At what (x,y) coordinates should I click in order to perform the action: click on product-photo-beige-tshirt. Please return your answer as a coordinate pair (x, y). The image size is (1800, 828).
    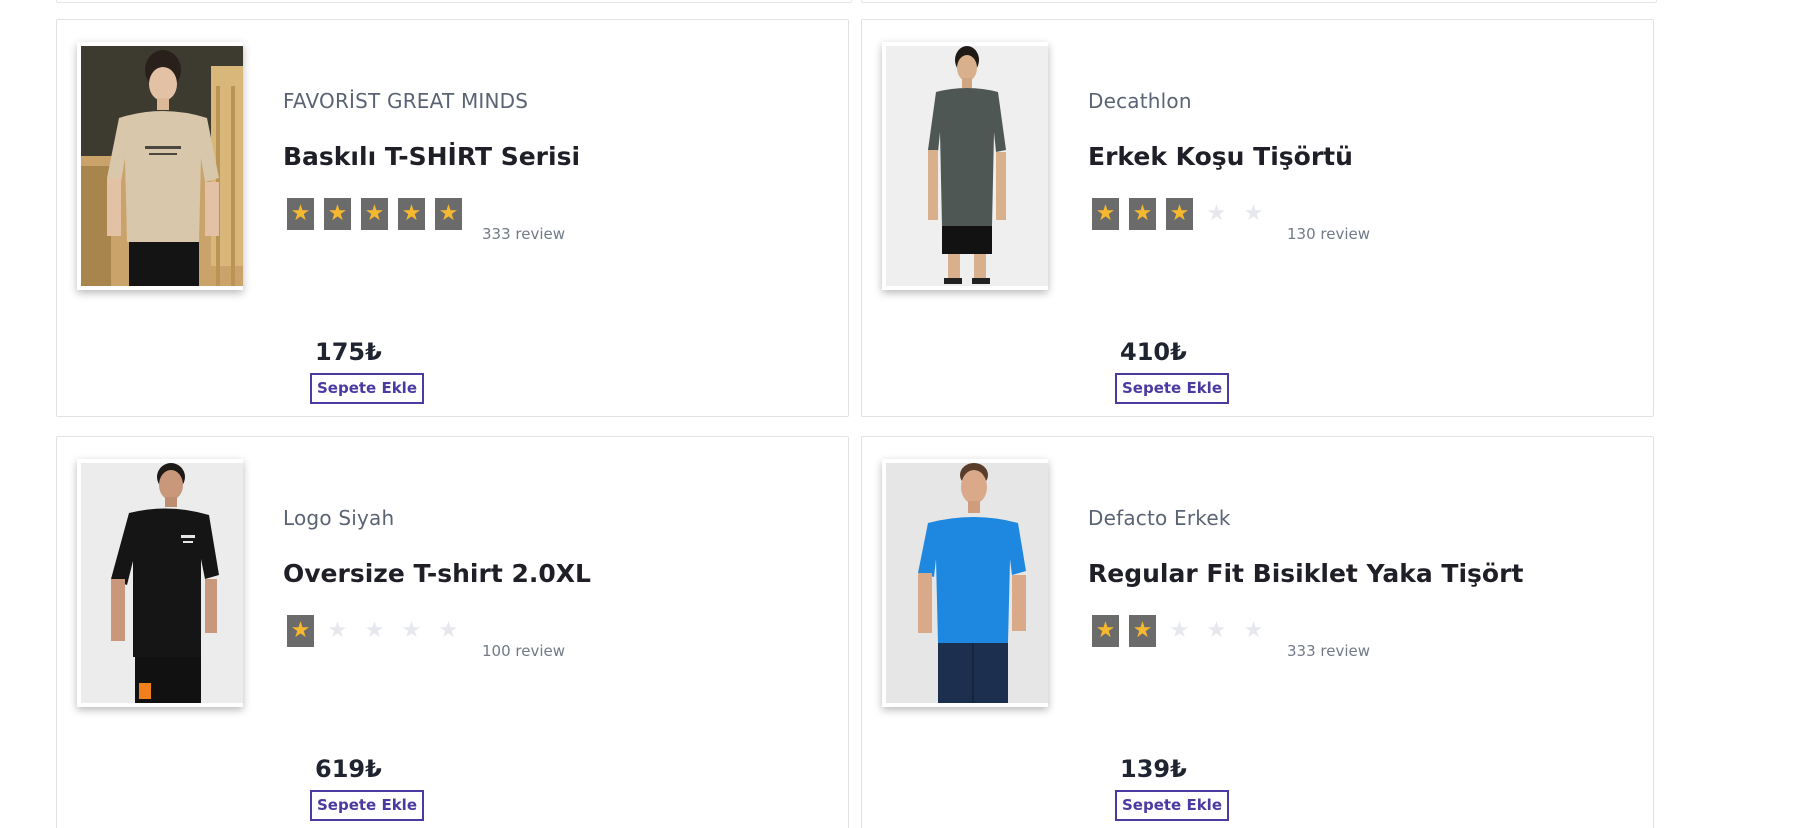
    Looking at the image, I should click on (162, 166).